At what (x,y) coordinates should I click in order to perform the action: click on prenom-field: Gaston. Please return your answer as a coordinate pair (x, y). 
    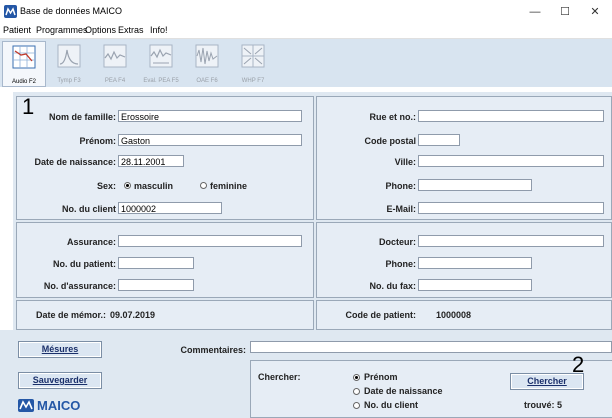
    Looking at the image, I should click on (210, 140).